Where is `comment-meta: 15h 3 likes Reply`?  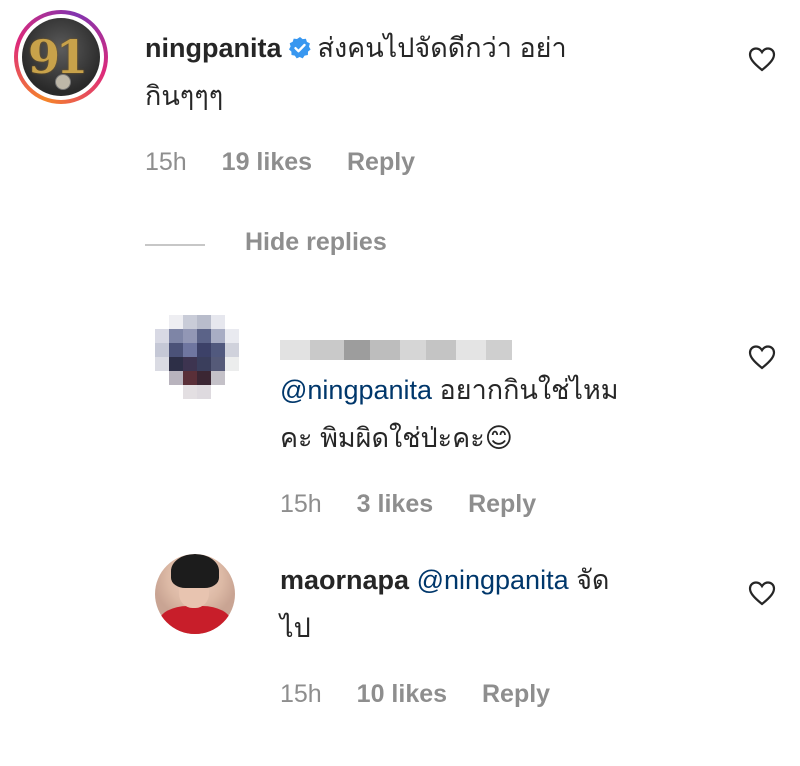 comment-meta: 15h 3 likes Reply is located at coordinates (422, 504).